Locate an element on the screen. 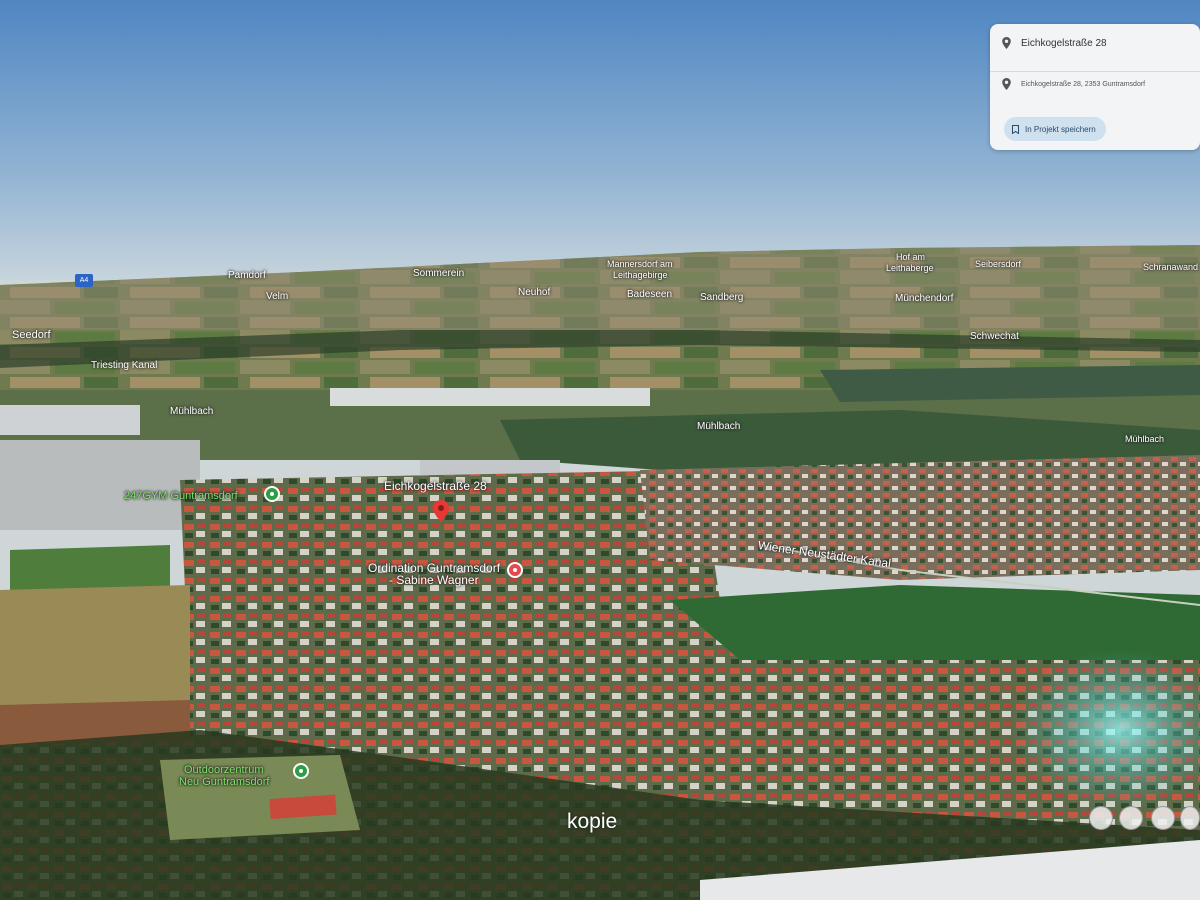  selected-address-label: Eichkogelstraße 28 is located at coordinates (435, 486).